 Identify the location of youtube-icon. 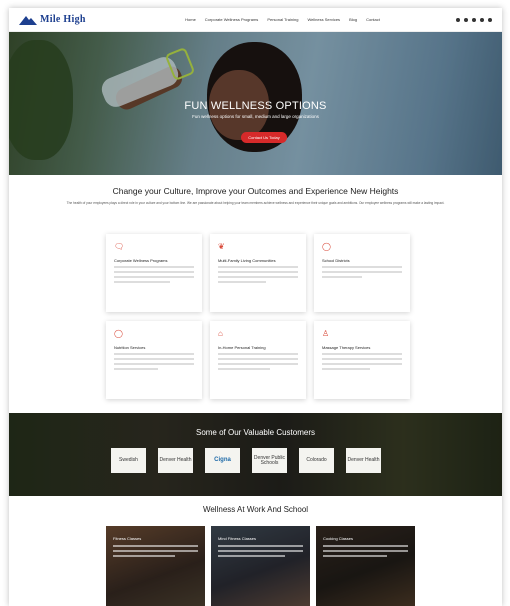
(490, 19).